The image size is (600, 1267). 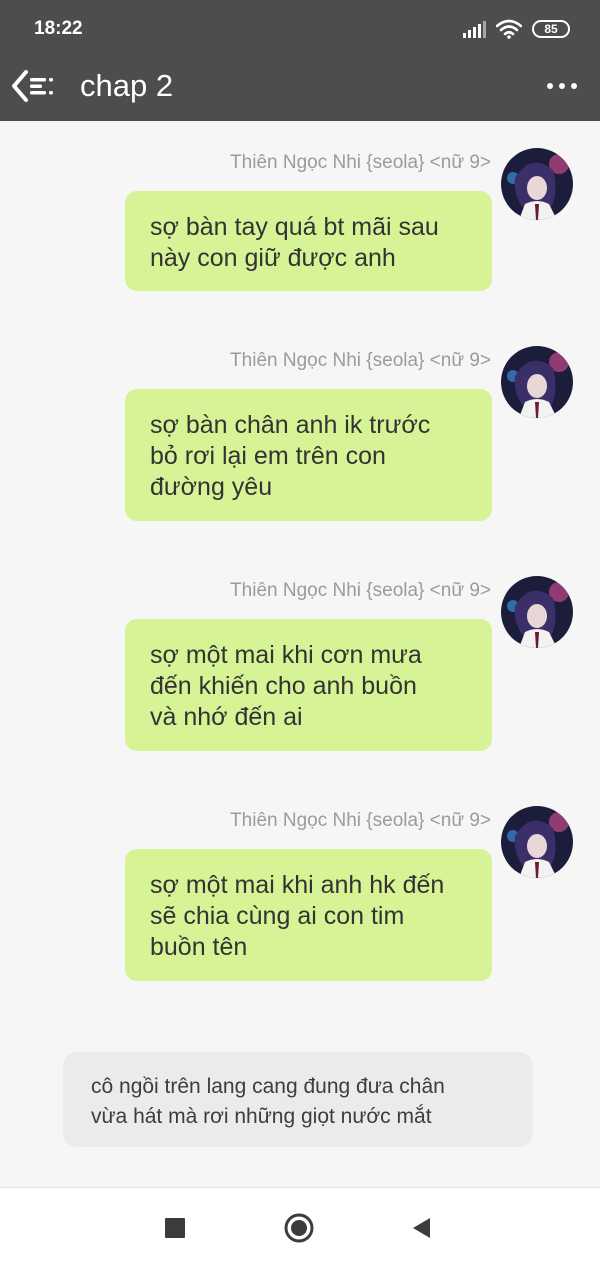 I want to click on message-line: và nhớ đến ai, so click(x=226, y=717).